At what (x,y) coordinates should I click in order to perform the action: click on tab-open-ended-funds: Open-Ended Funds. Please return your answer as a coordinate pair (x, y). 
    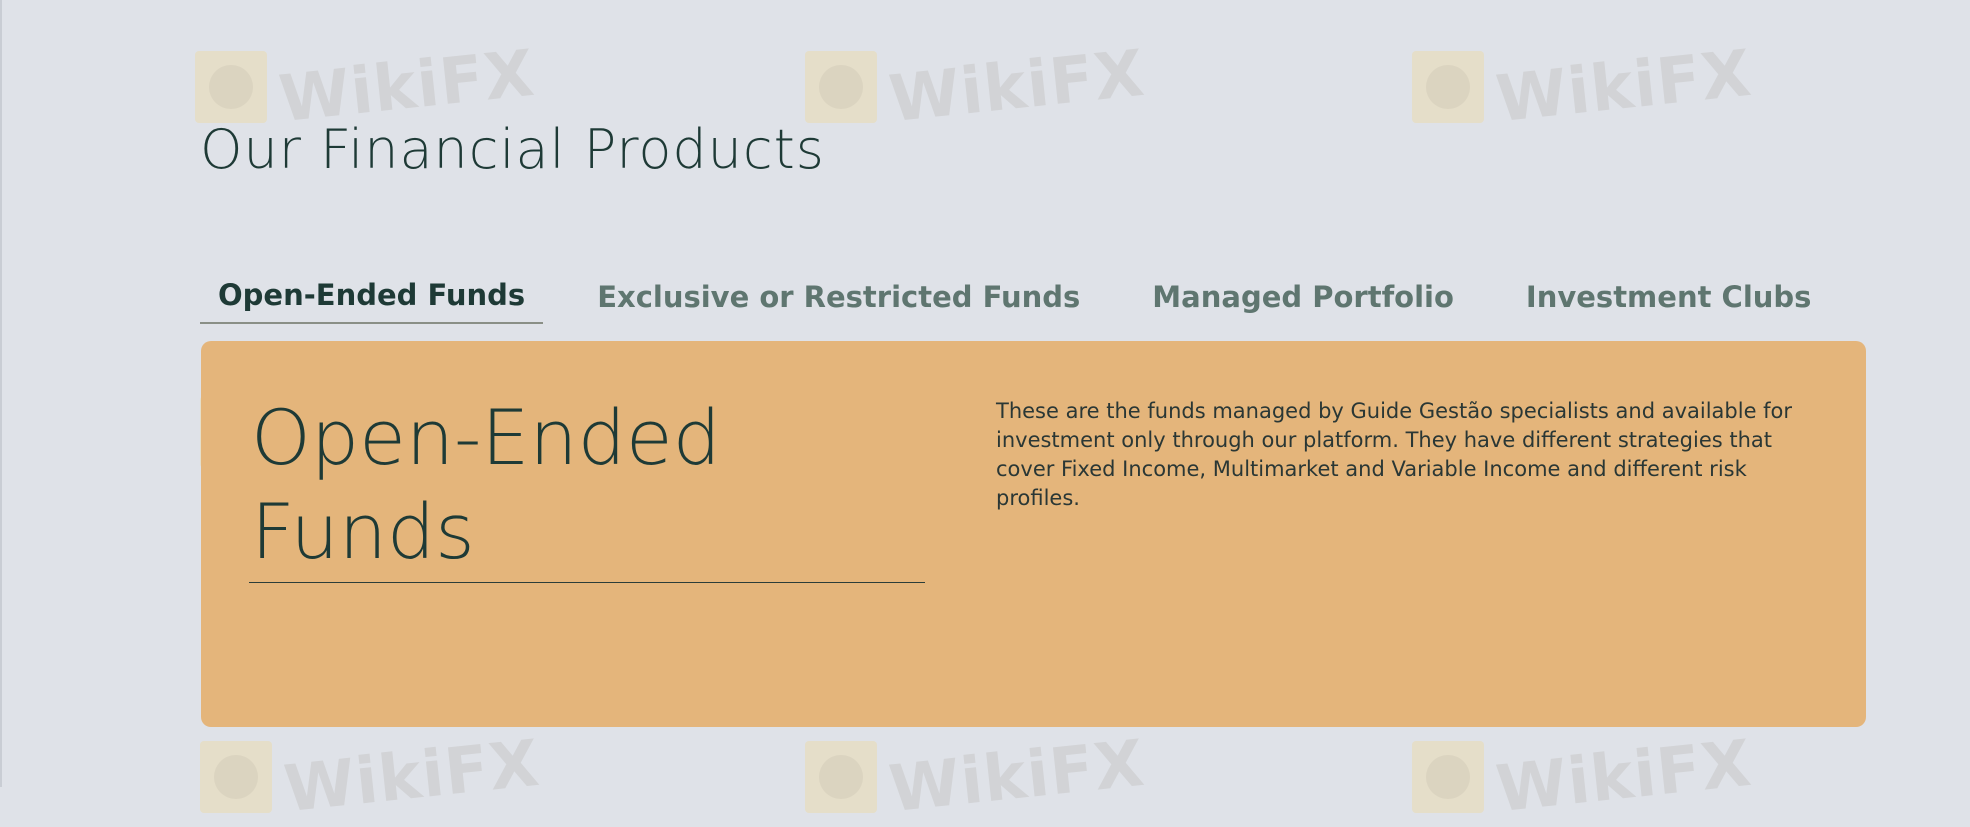
    Looking at the image, I should click on (372, 297).